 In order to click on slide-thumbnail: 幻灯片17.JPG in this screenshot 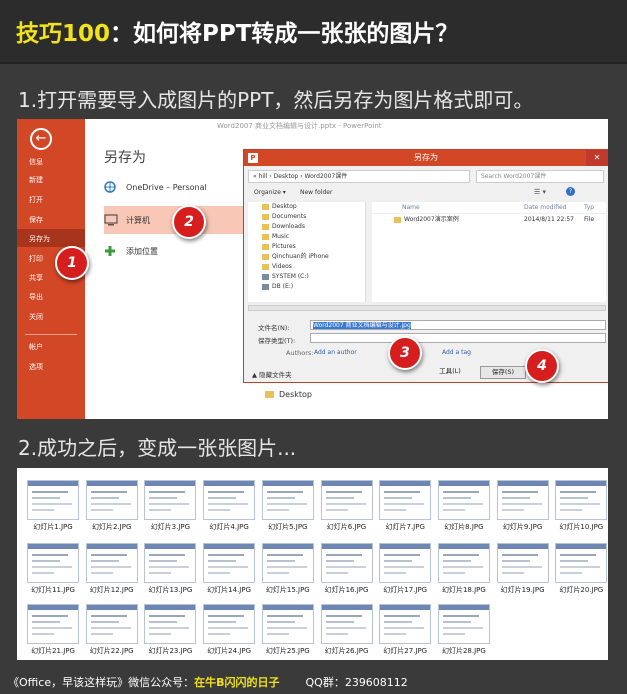, I will do `click(405, 569)`.